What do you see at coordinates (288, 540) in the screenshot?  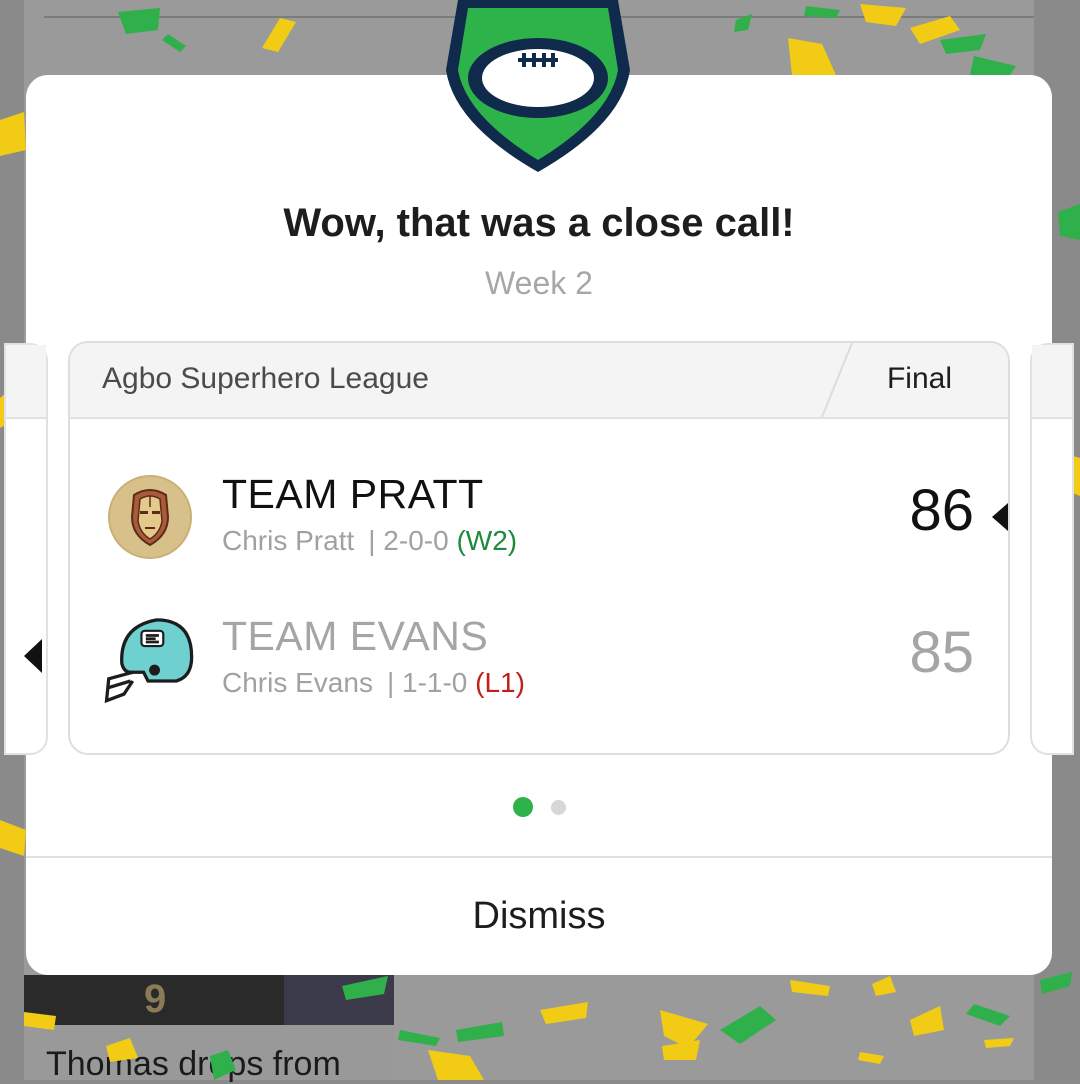 I see `team-owner: Chris Pratt` at bounding box center [288, 540].